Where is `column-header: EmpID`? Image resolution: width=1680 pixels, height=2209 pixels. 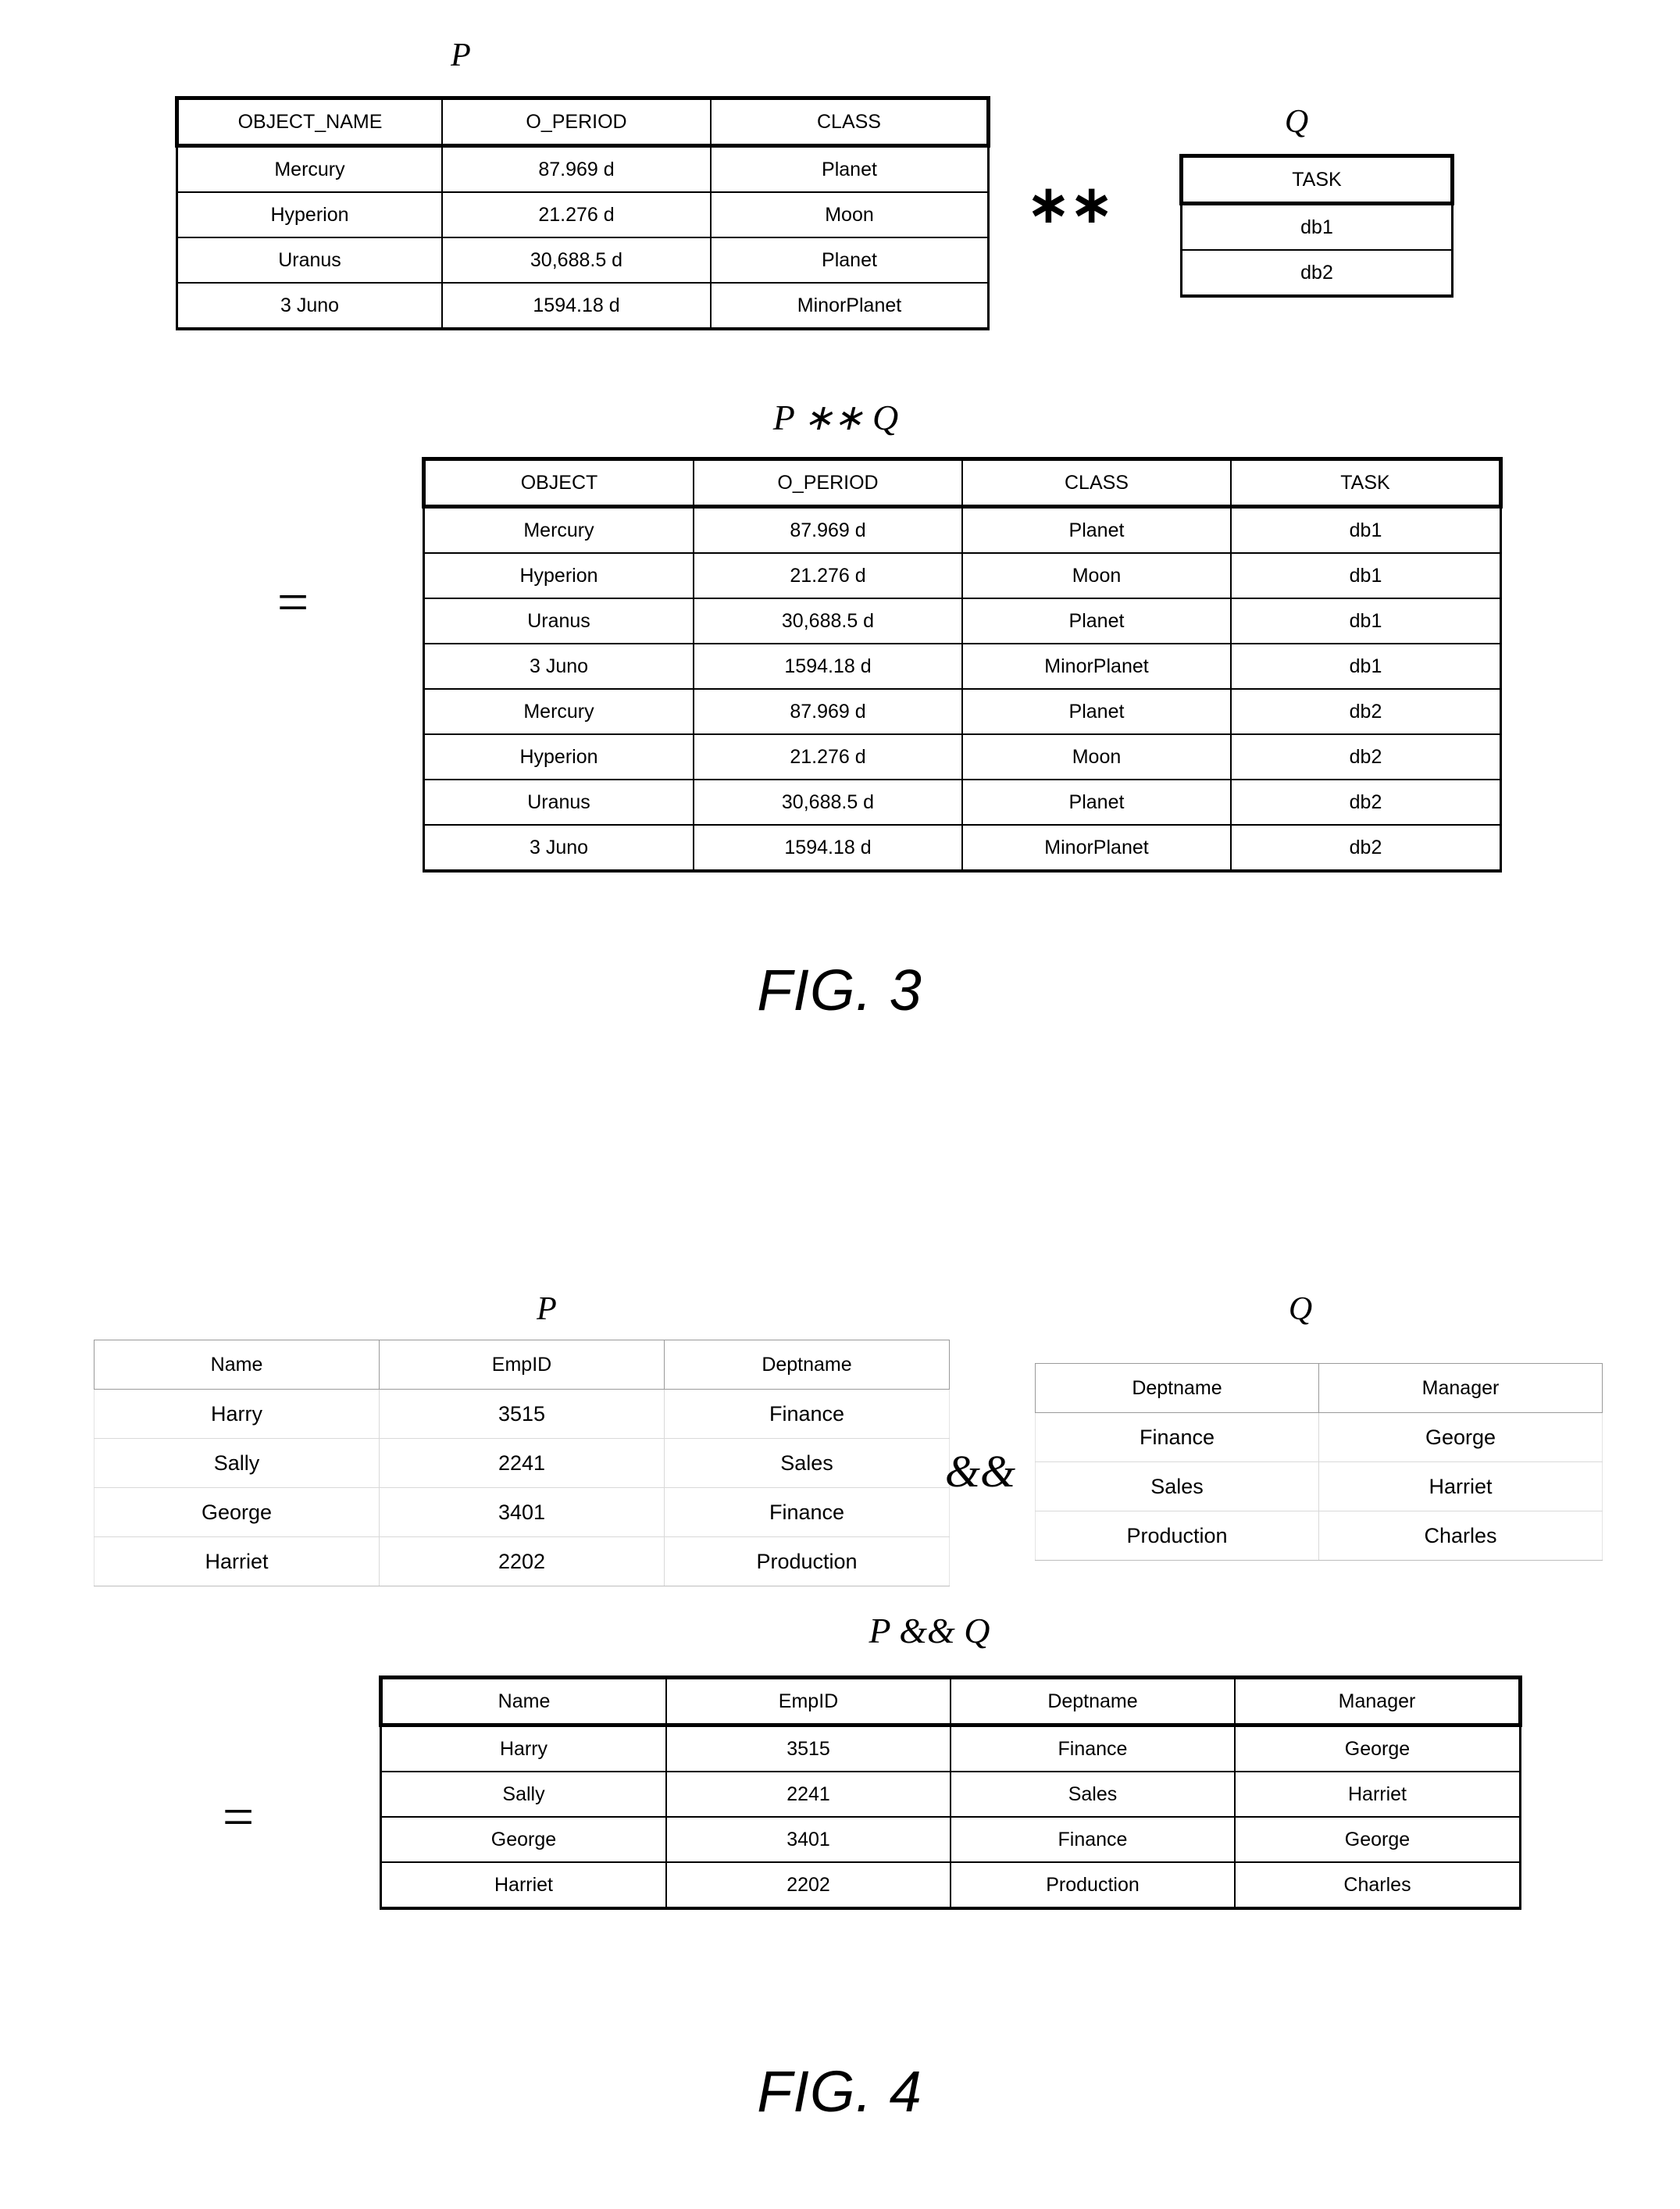 column-header: EmpID is located at coordinates (522, 1365).